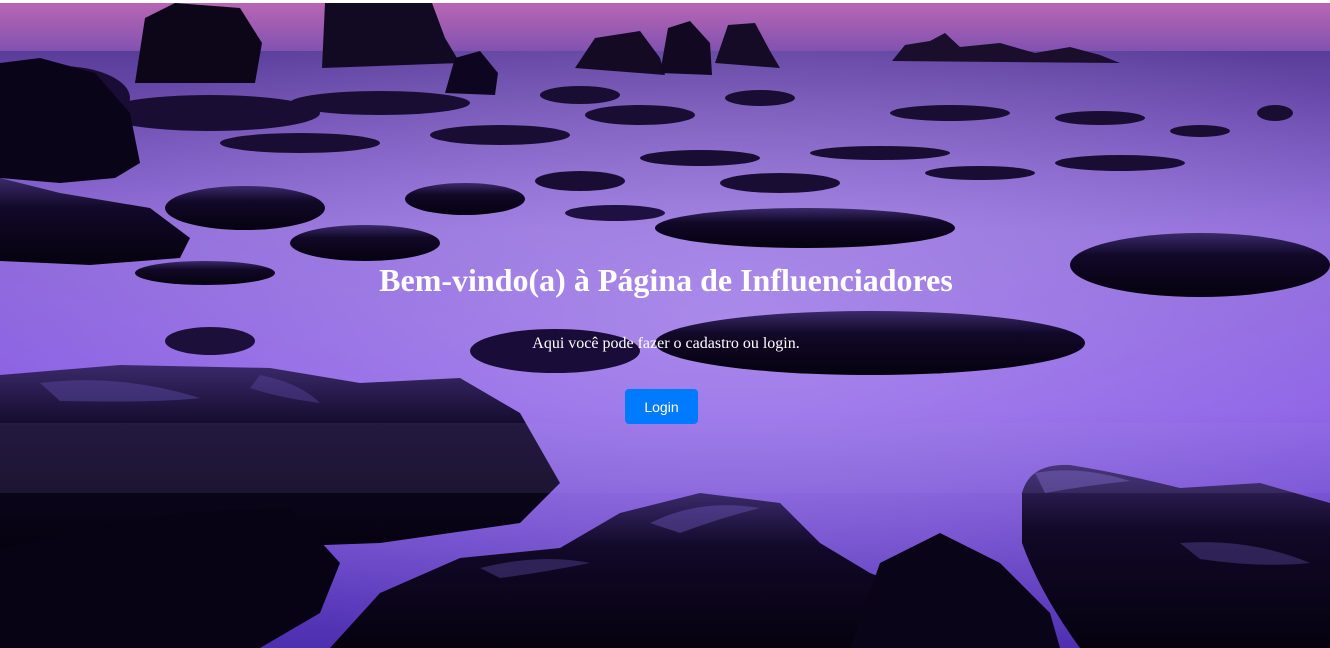 Image resolution: width=1330 pixels, height=648 pixels. I want to click on page-title: Bem-vindo(a) à Página de Influenciadores, so click(666, 280).